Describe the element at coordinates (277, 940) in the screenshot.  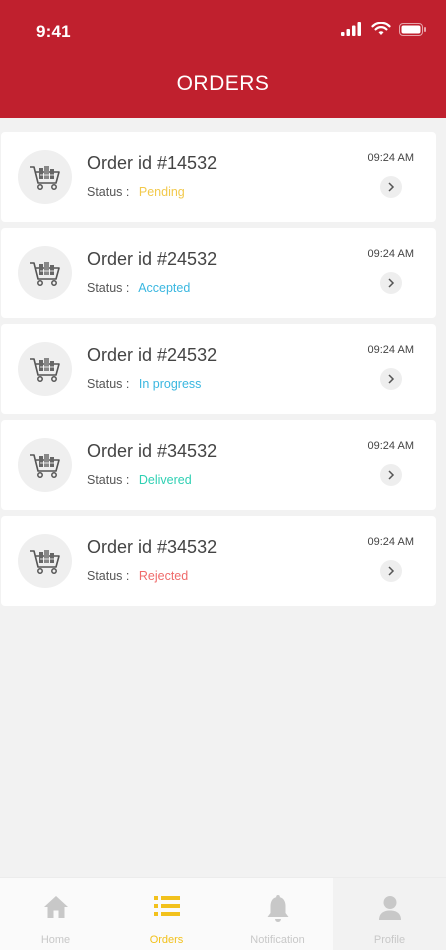
I see `tab-label: Notification` at that location.